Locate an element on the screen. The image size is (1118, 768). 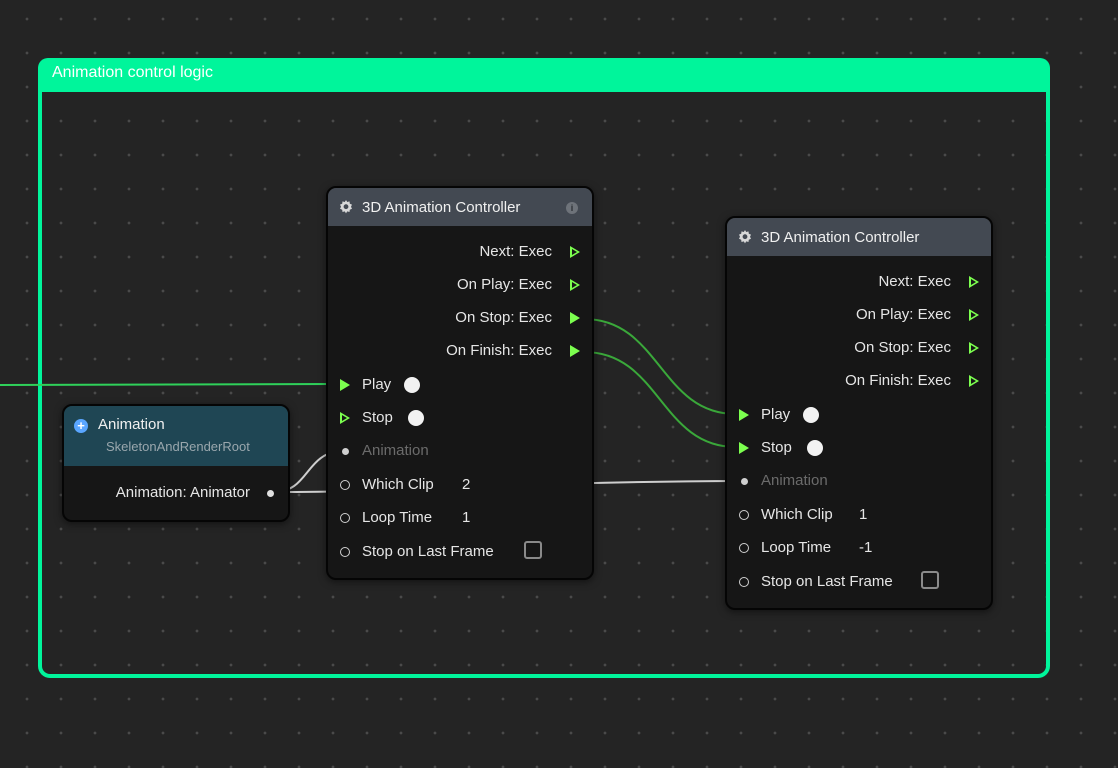
controller-b-input-which-clip: Which Clip 1 is located at coordinates (859, 515).